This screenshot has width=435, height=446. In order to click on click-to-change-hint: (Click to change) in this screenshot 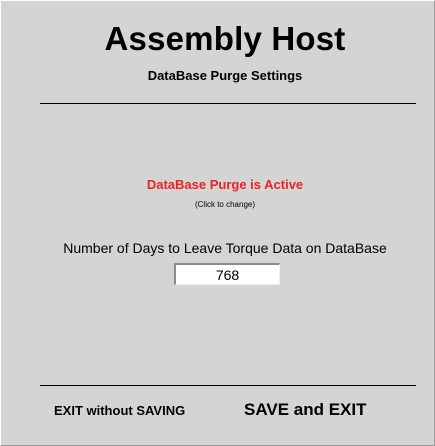, I will do `click(225, 204)`.